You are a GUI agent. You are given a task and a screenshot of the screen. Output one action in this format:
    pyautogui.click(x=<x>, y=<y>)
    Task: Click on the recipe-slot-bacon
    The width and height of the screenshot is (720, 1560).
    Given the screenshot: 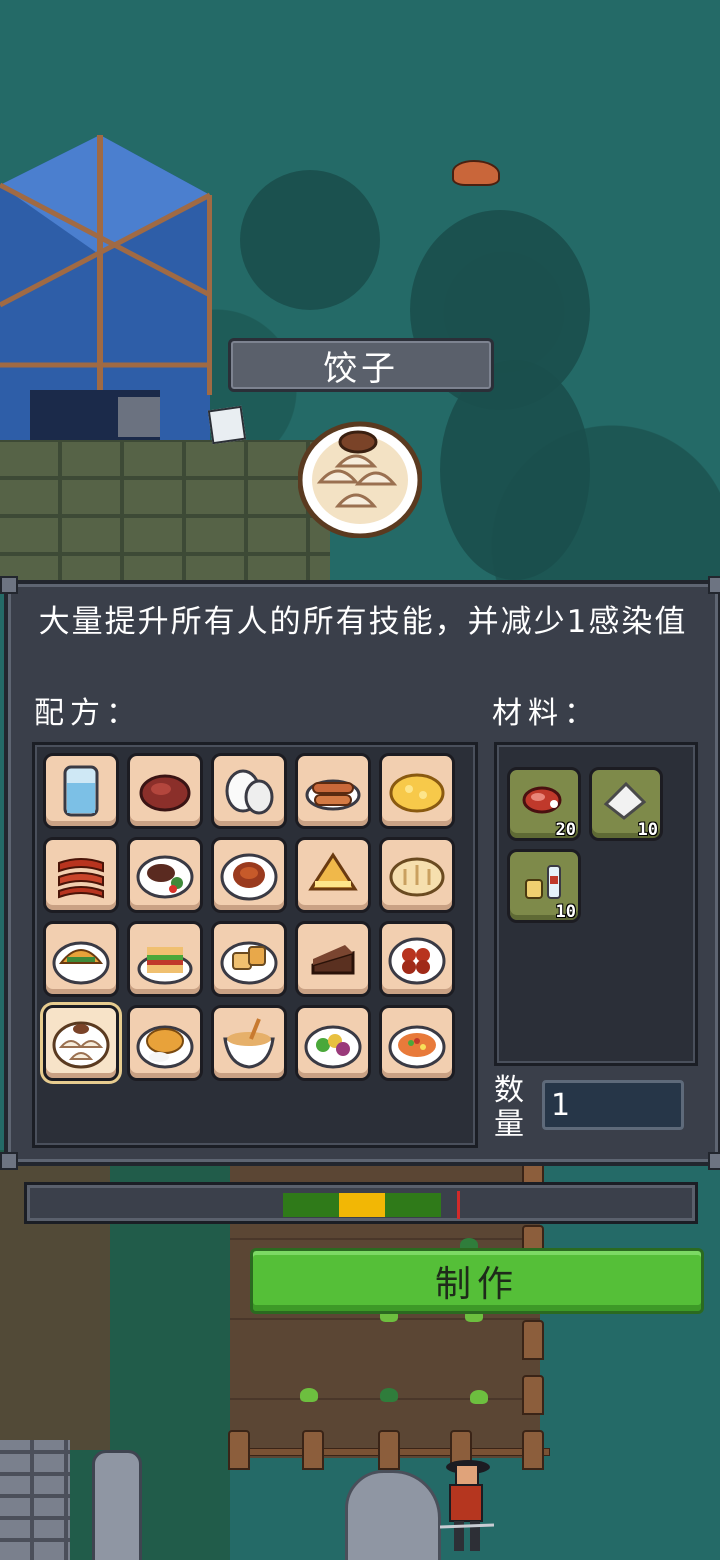 What is the action you would take?
    pyautogui.click(x=81, y=875)
    